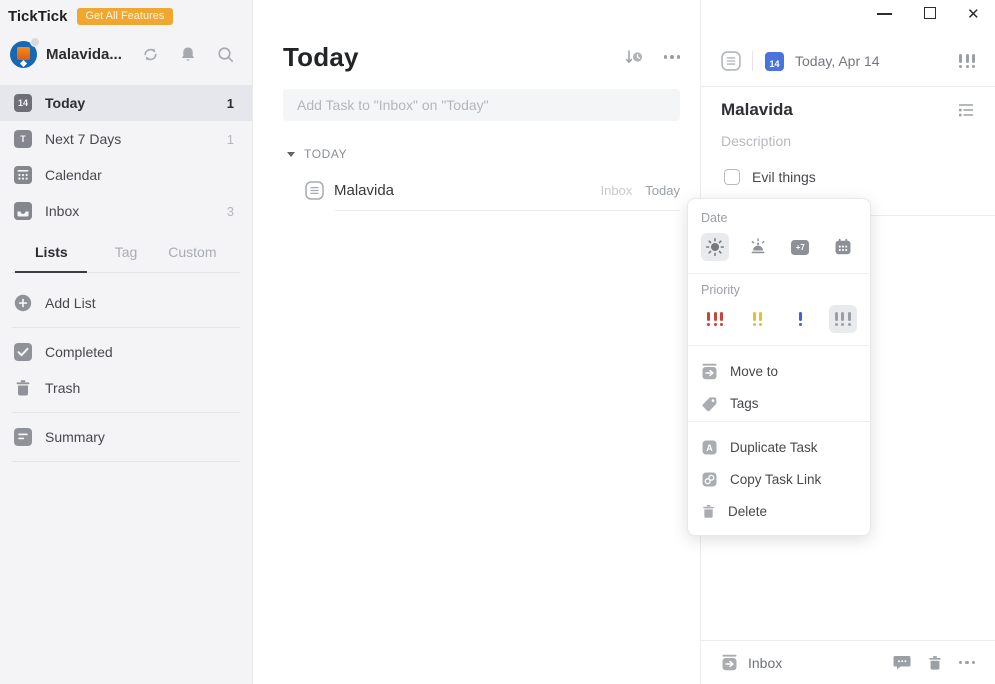 Image resolution: width=995 pixels, height=684 pixels. Describe the element at coordinates (839, 110) in the screenshot. I see `detail-task-title: Malavida` at that location.